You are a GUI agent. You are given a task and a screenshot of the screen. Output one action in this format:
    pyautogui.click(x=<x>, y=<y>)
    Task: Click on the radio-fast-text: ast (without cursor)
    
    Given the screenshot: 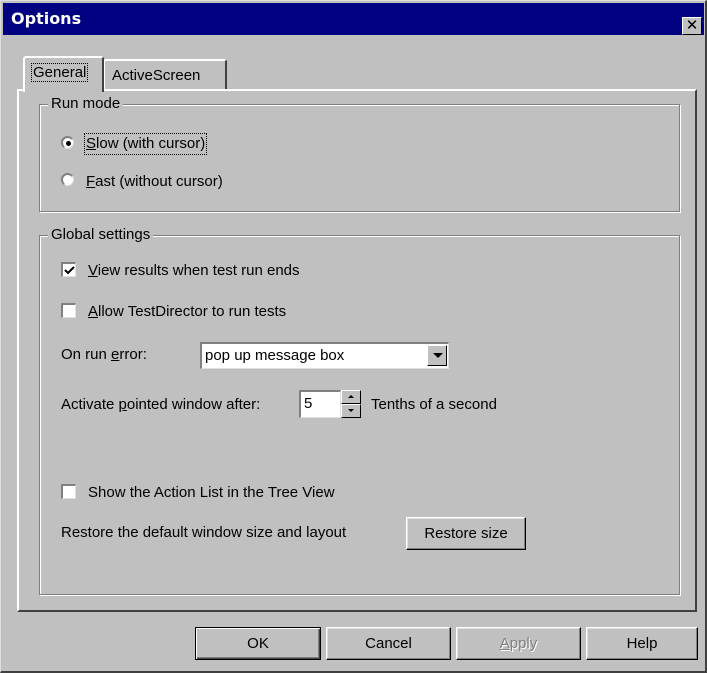 What is the action you would take?
    pyautogui.click(x=159, y=181)
    